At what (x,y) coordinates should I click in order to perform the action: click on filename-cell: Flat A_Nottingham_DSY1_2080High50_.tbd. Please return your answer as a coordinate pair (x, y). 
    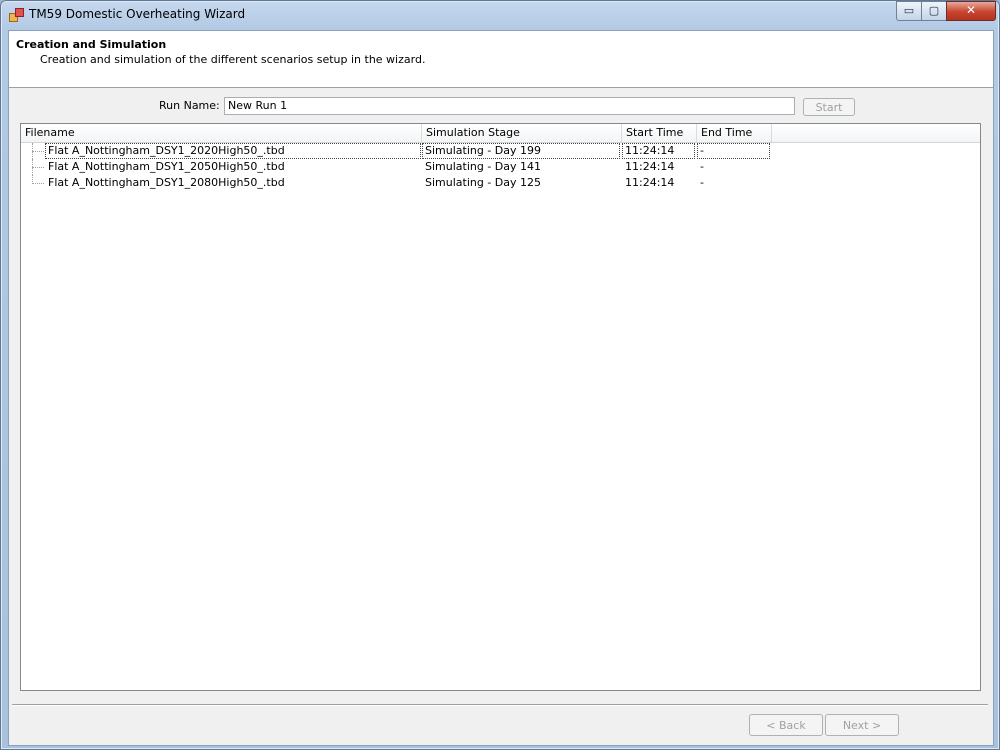
    Looking at the image, I should click on (166, 182).